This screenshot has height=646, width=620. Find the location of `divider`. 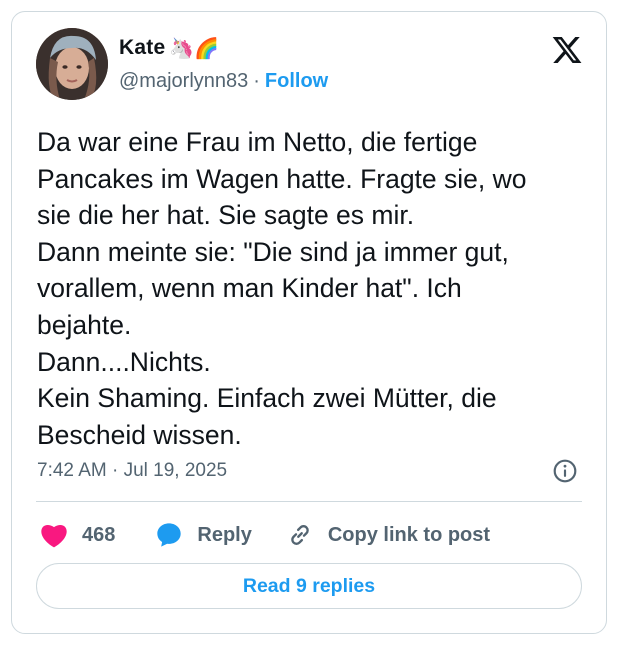

divider is located at coordinates (309, 501).